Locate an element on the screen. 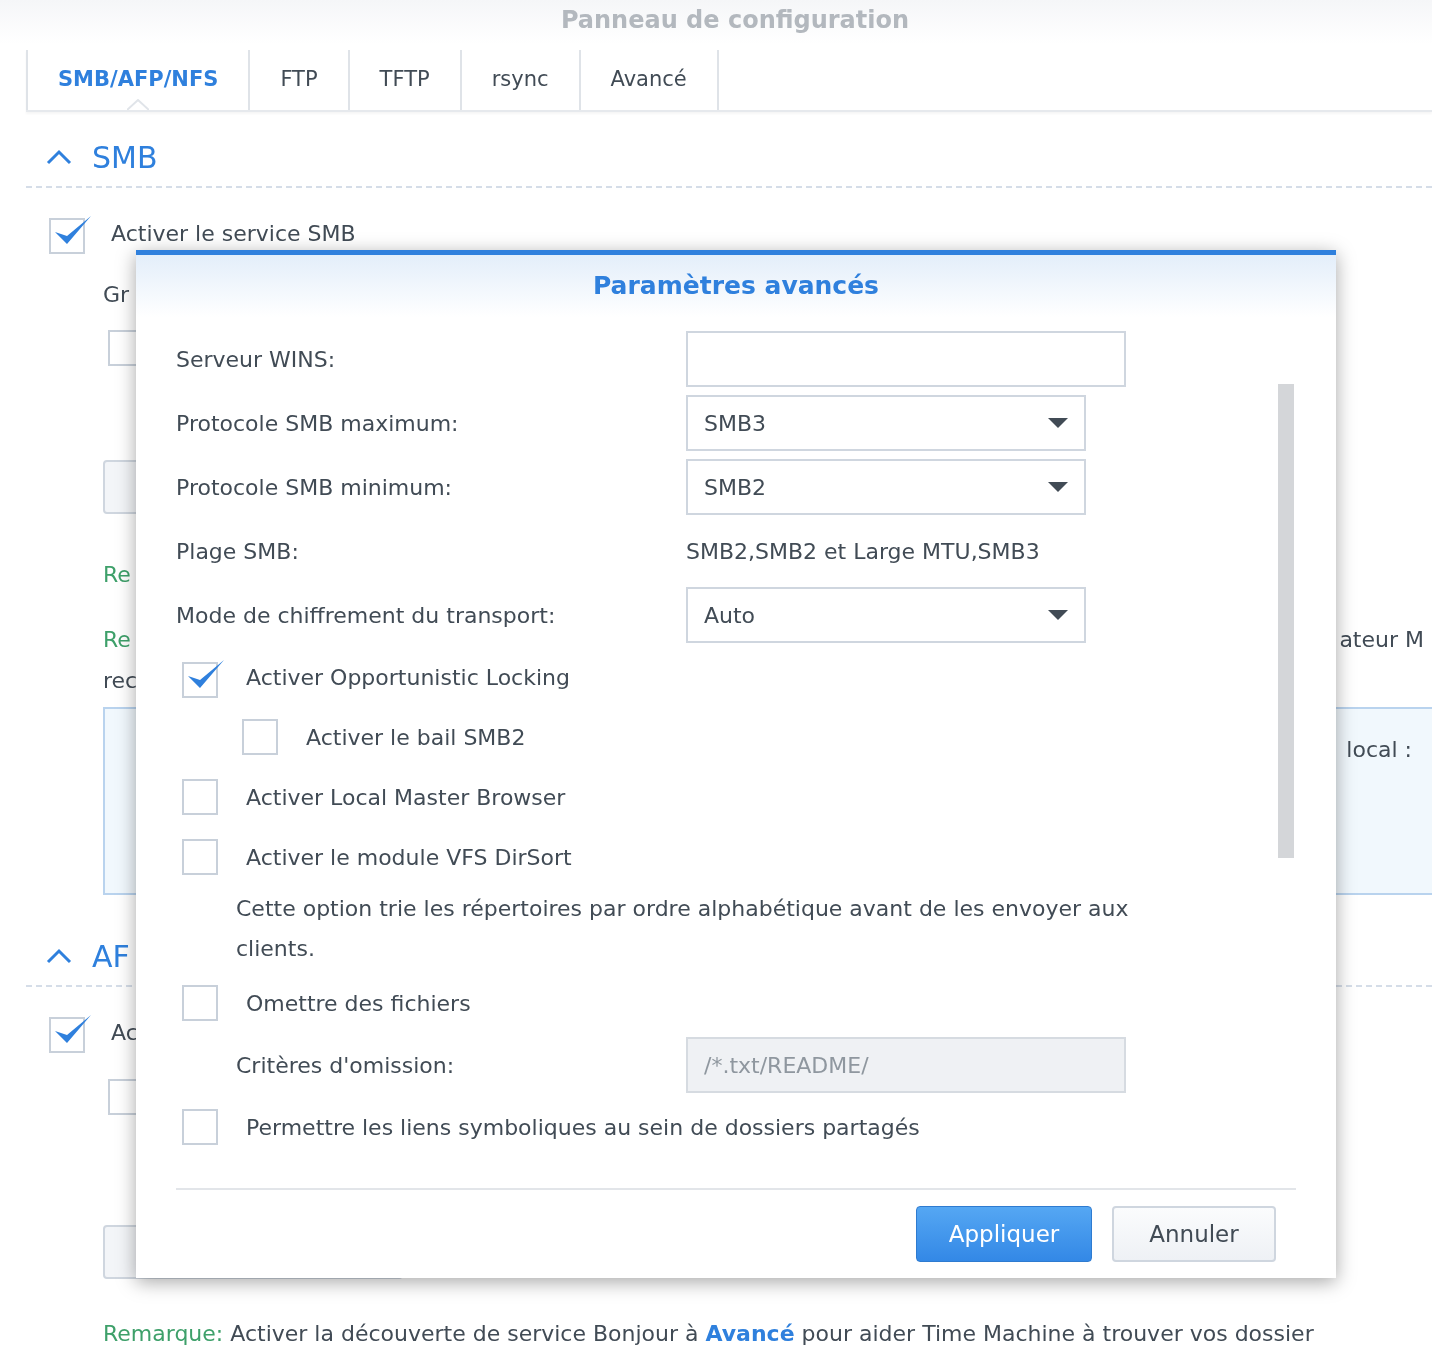  scrollbar is located at coordinates (1286, 621).